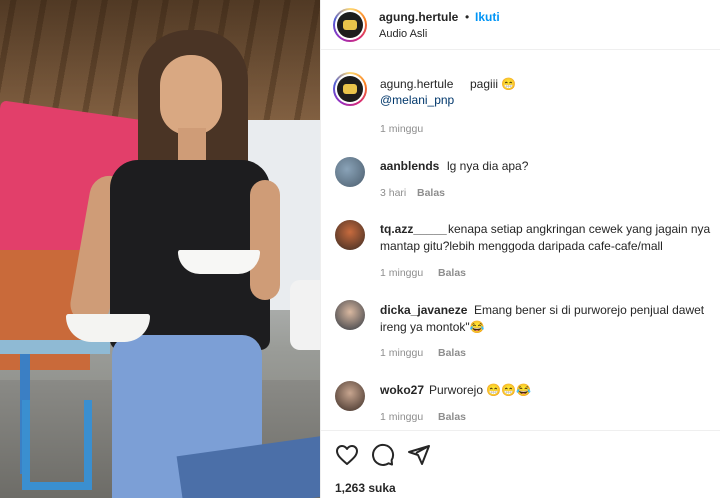 This screenshot has height=498, width=720. Describe the element at coordinates (347, 455) in the screenshot. I see `heart-icon` at that location.